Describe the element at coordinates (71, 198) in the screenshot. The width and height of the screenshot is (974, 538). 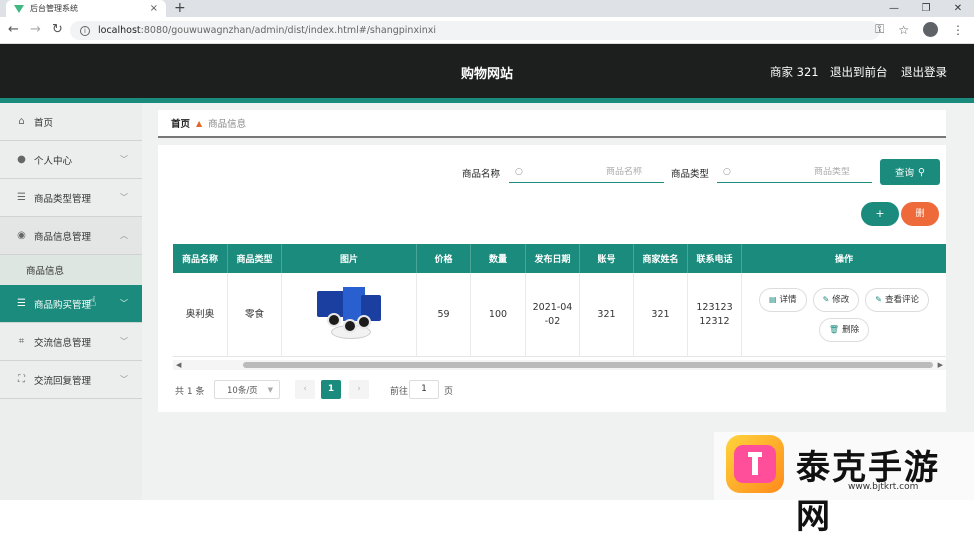
I see `sidebar-item-product-type: ☰ 商品类型管理 ﹀` at that location.